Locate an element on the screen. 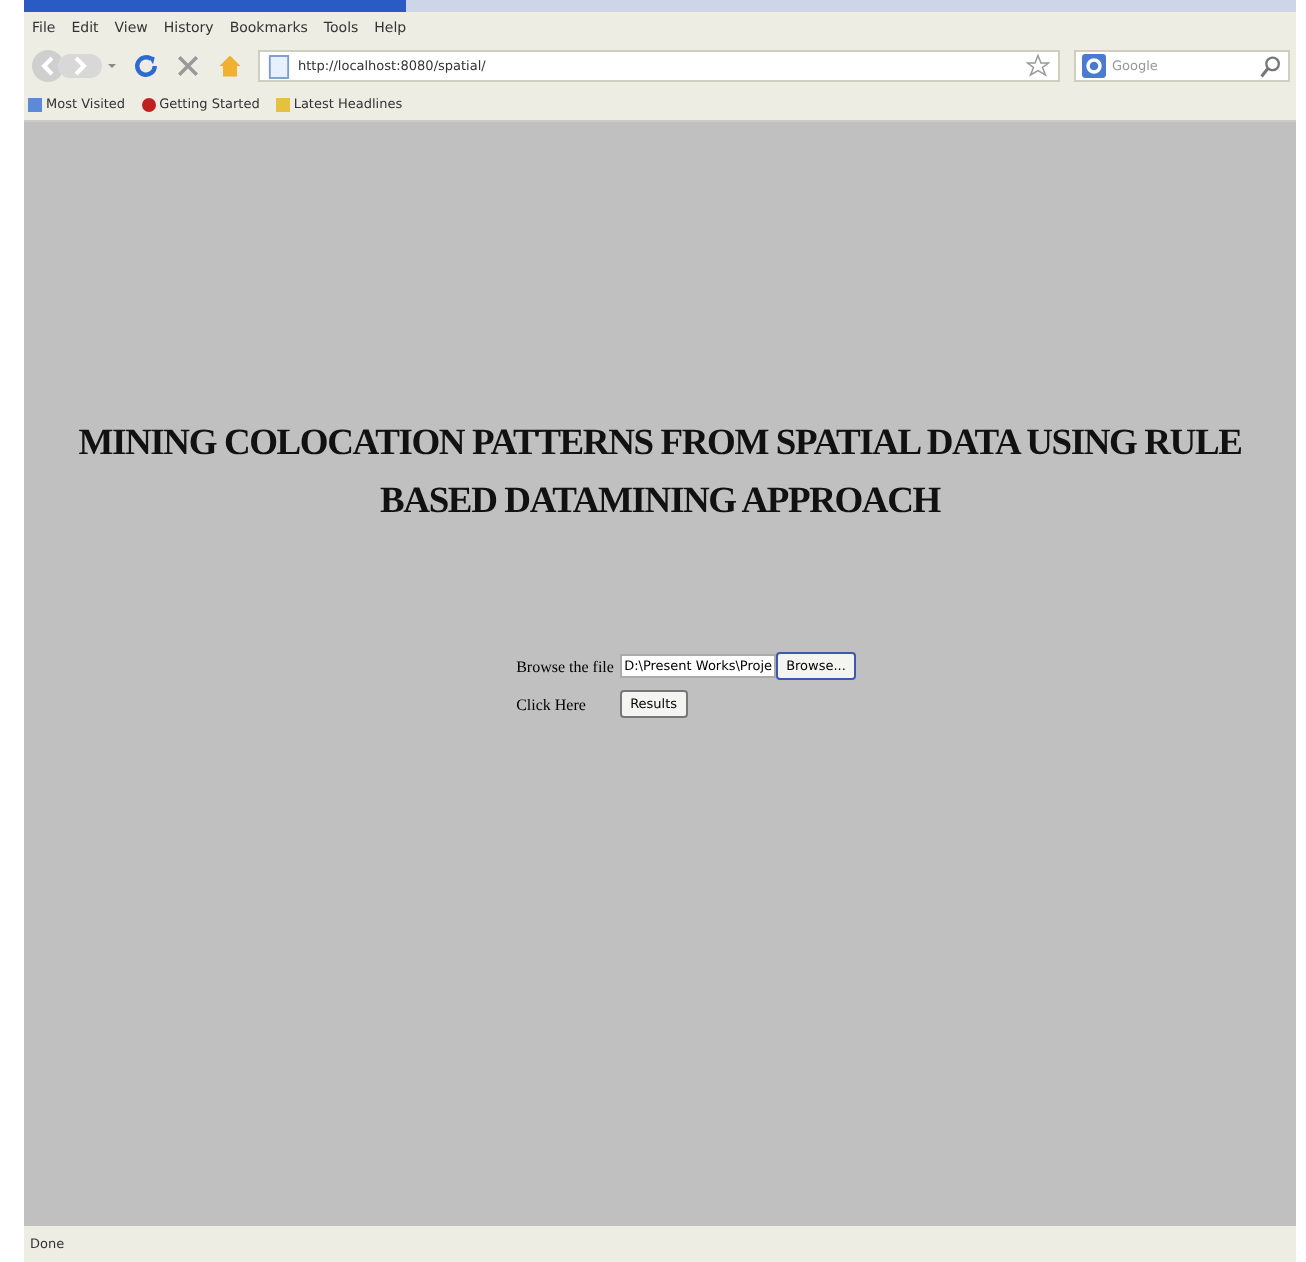 The image size is (1306, 1262). stop-icon is located at coordinates (188, 66).